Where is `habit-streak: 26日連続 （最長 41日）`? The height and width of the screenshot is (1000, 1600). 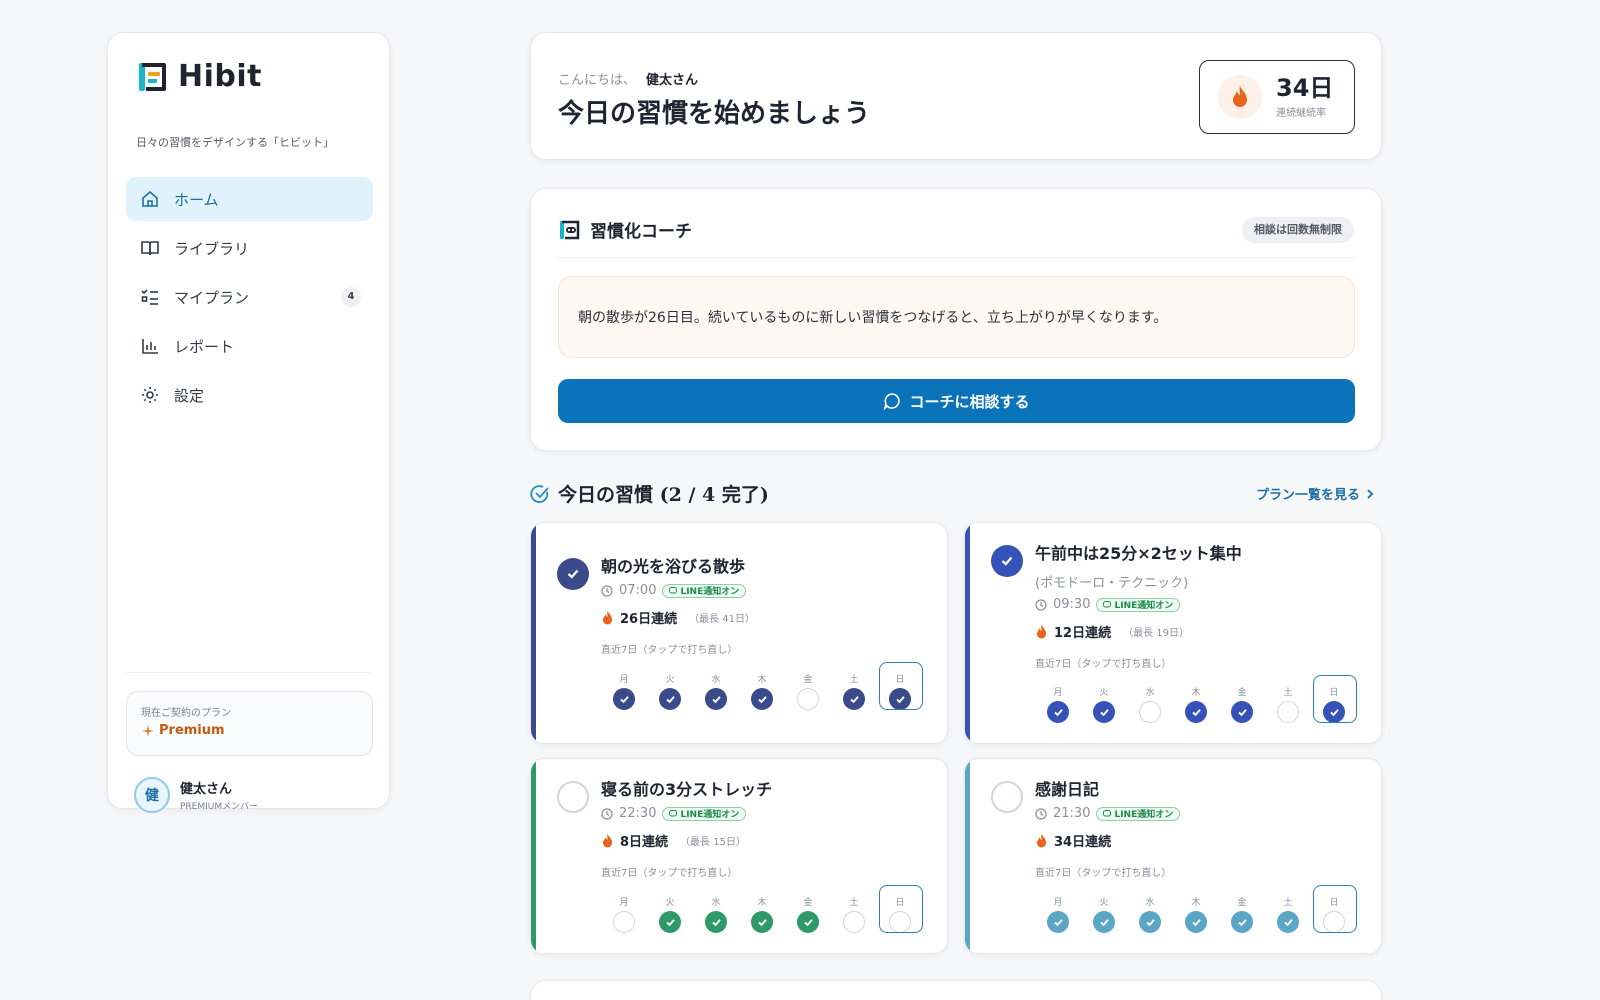 habit-streak: 26日連続 （最長 41日） is located at coordinates (678, 617).